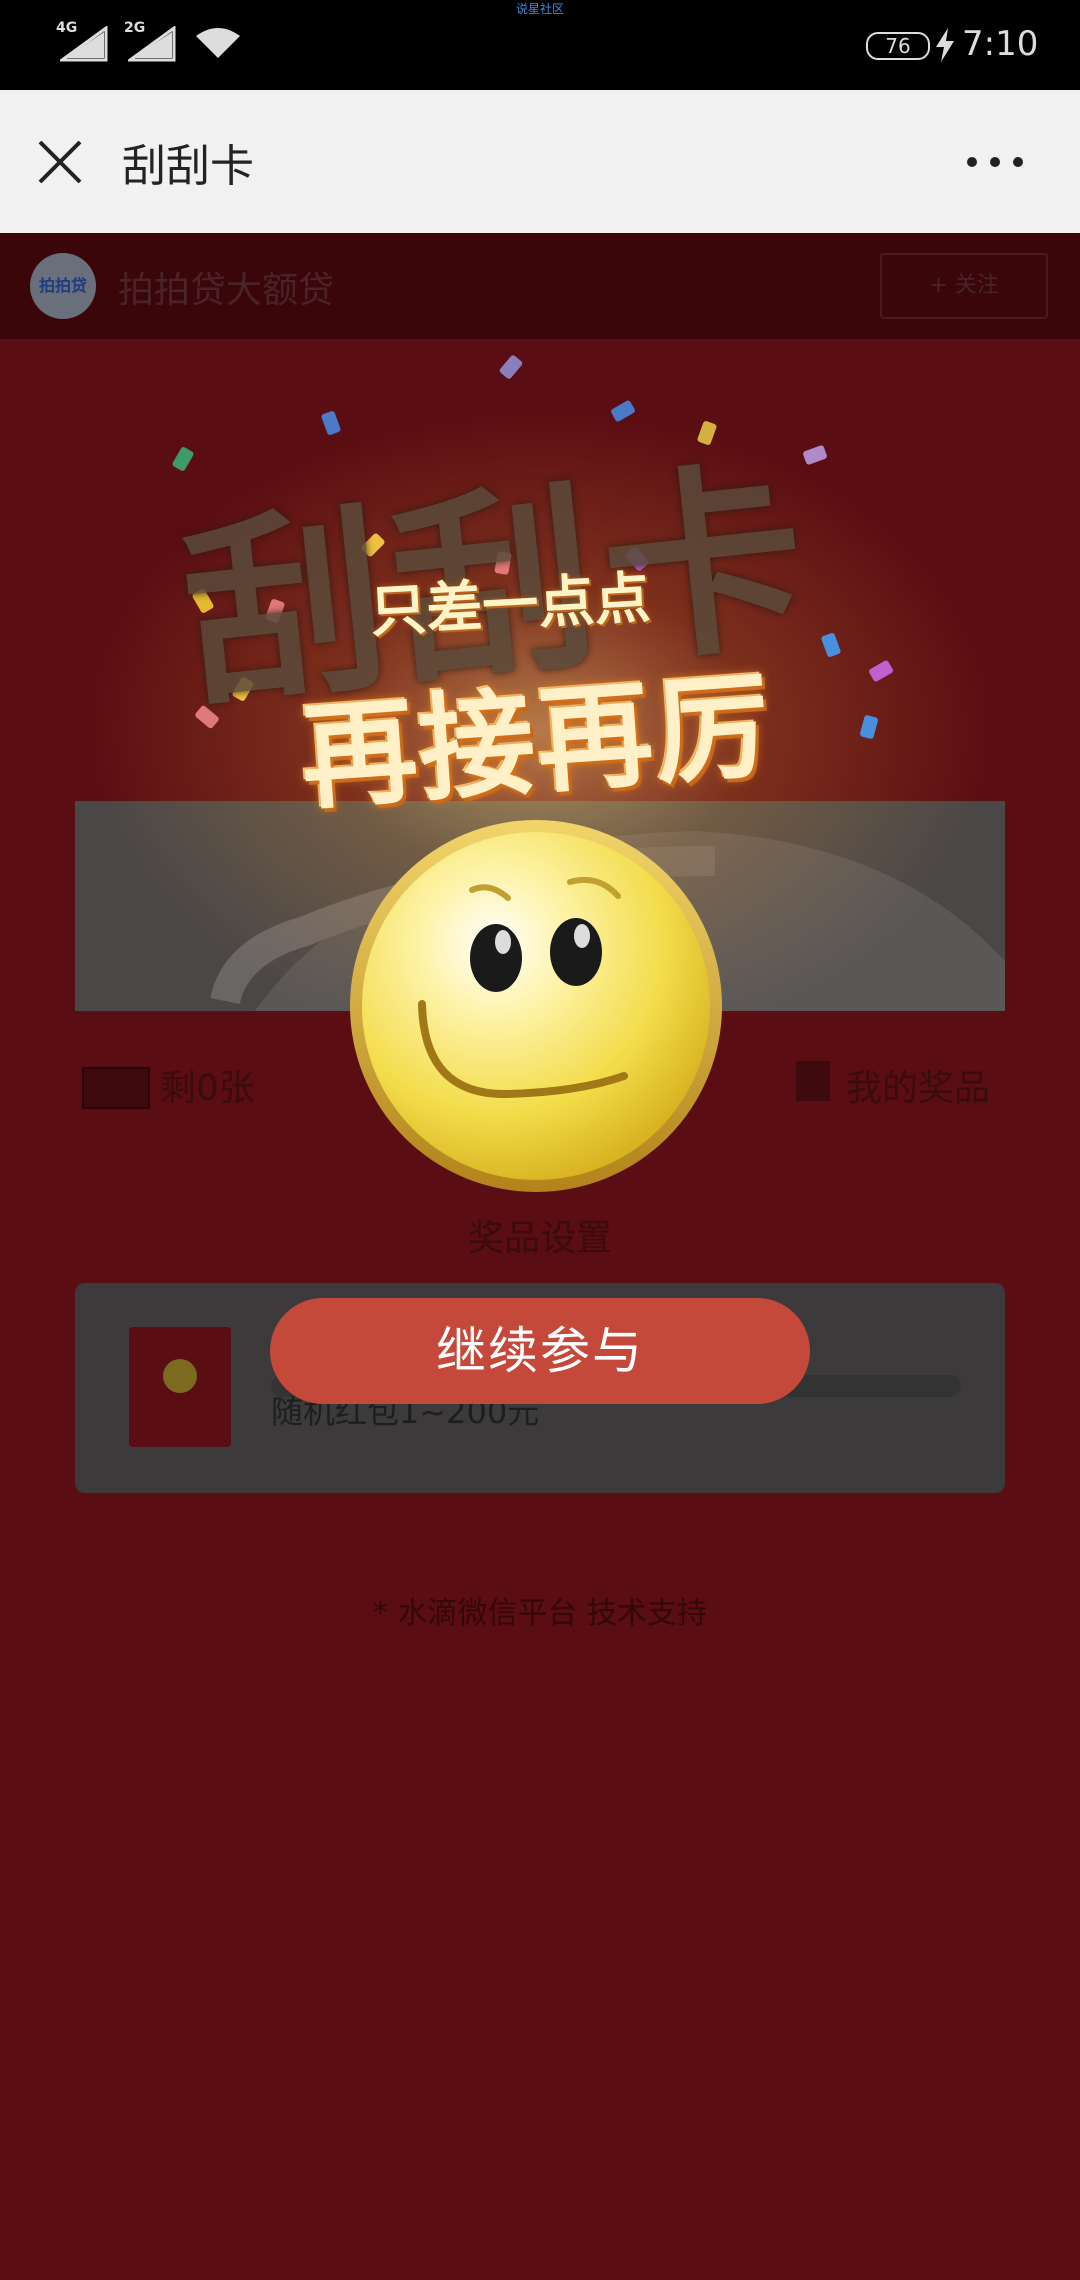  What do you see at coordinates (539, 1238) in the screenshot?
I see `prize-settings-heading: 奖品设置` at bounding box center [539, 1238].